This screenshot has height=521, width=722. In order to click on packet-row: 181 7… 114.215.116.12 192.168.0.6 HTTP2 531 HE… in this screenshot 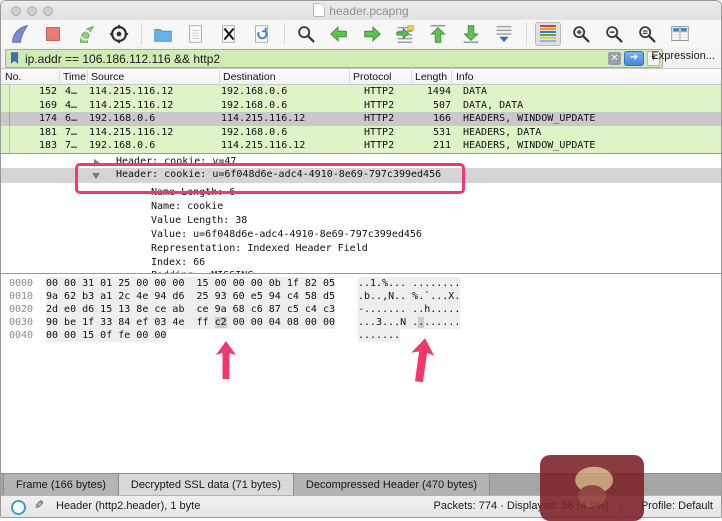, I will do `click(361, 132)`.